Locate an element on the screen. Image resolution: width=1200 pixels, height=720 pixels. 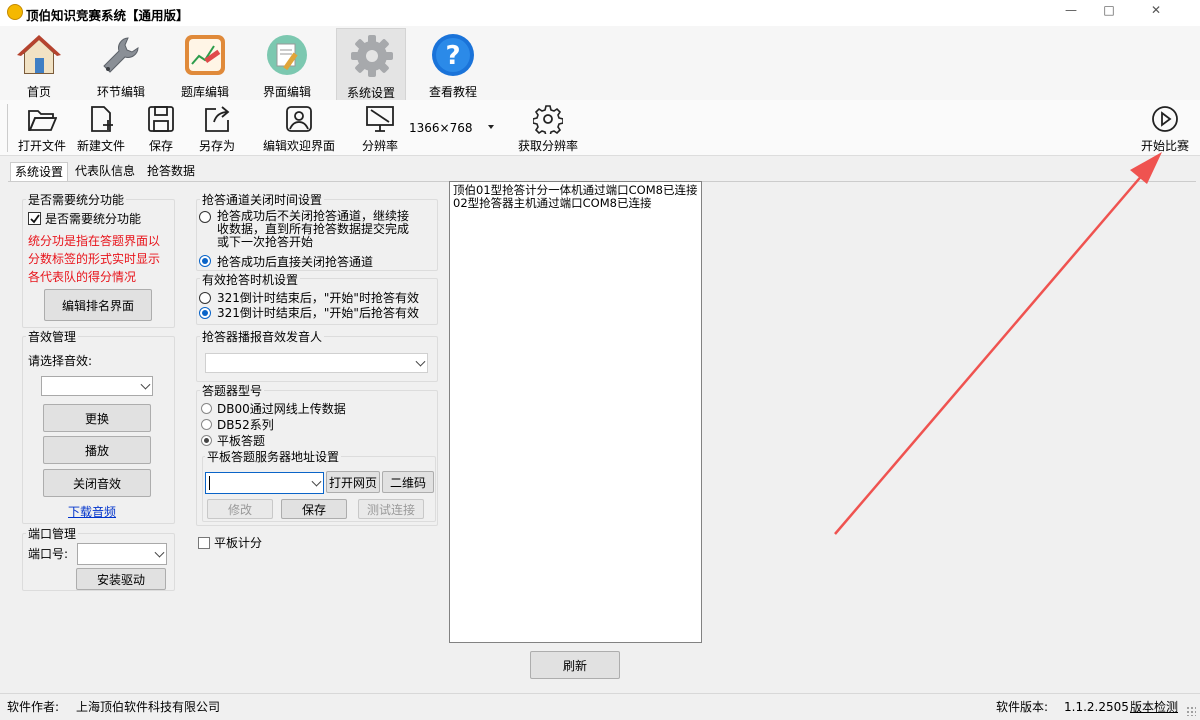
ribbon-tab-system-settings: 系统设置 is located at coordinates (371, 64).